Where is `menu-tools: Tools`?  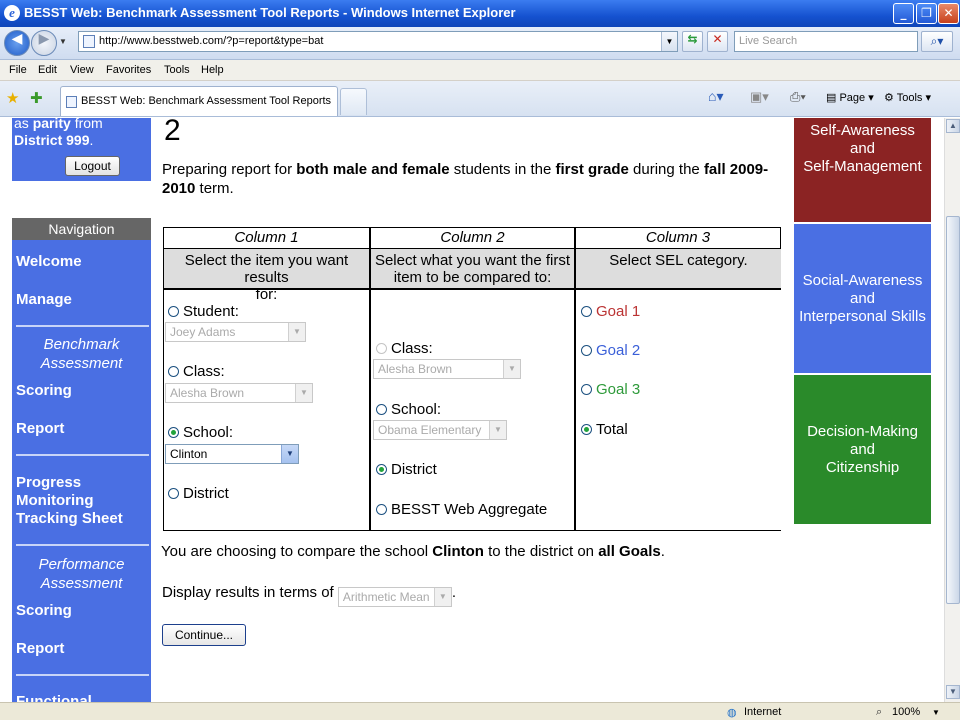
menu-tools: Tools is located at coordinates (177, 70).